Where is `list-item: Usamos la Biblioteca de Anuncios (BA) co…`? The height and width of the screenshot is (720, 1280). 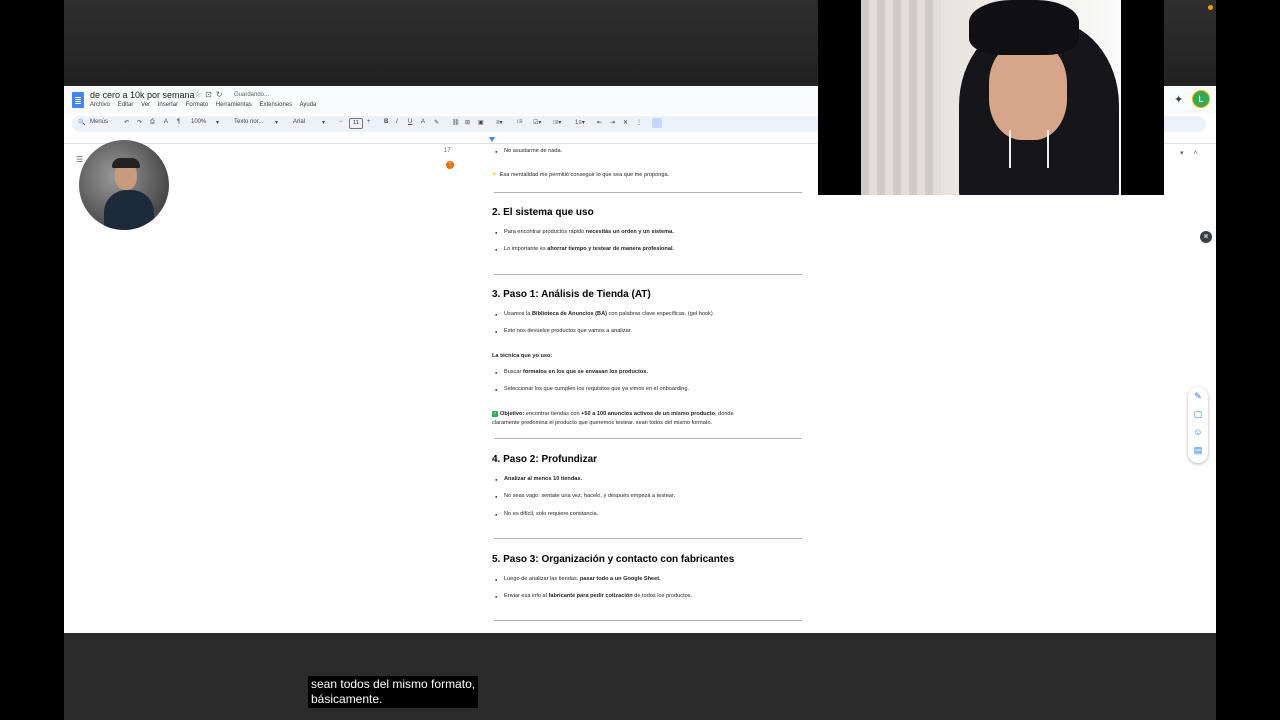 list-item: Usamos la Biblioteca de Anuncios (BA) co… is located at coordinates (604, 314).